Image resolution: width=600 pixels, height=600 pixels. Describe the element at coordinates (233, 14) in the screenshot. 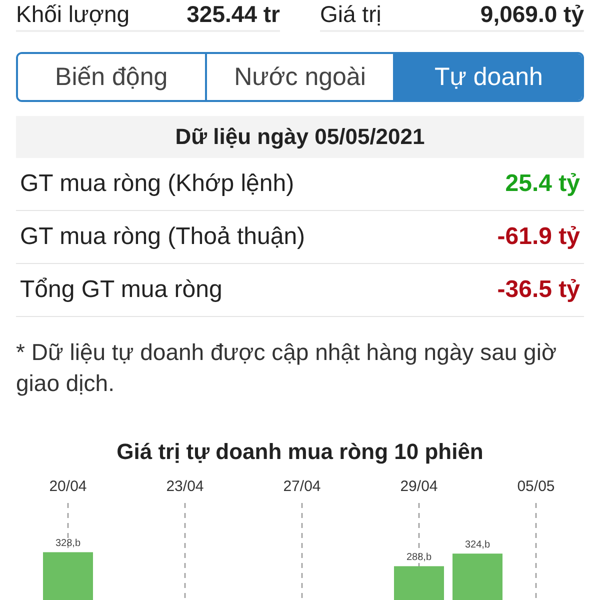

I see `summary-value: 325.44 tr` at that location.